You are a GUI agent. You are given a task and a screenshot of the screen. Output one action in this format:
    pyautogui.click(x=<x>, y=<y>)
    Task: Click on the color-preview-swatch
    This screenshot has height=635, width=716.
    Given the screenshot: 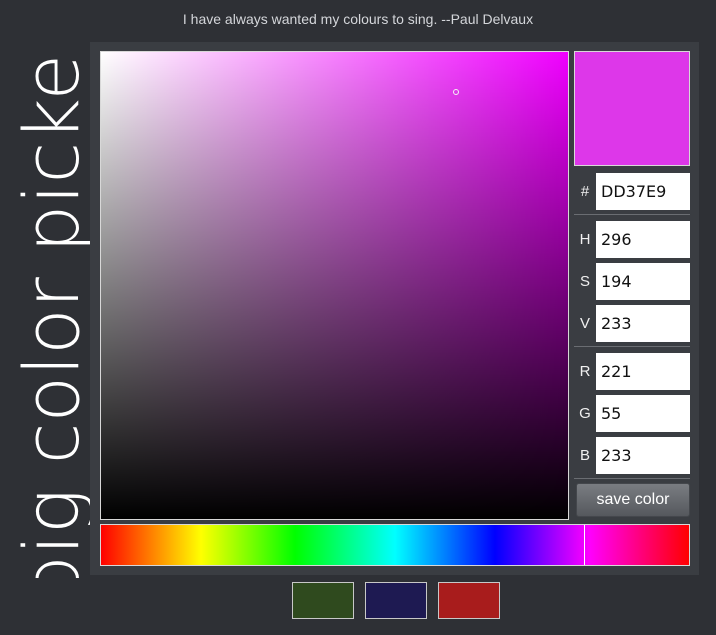 What is the action you would take?
    pyautogui.click(x=632, y=108)
    